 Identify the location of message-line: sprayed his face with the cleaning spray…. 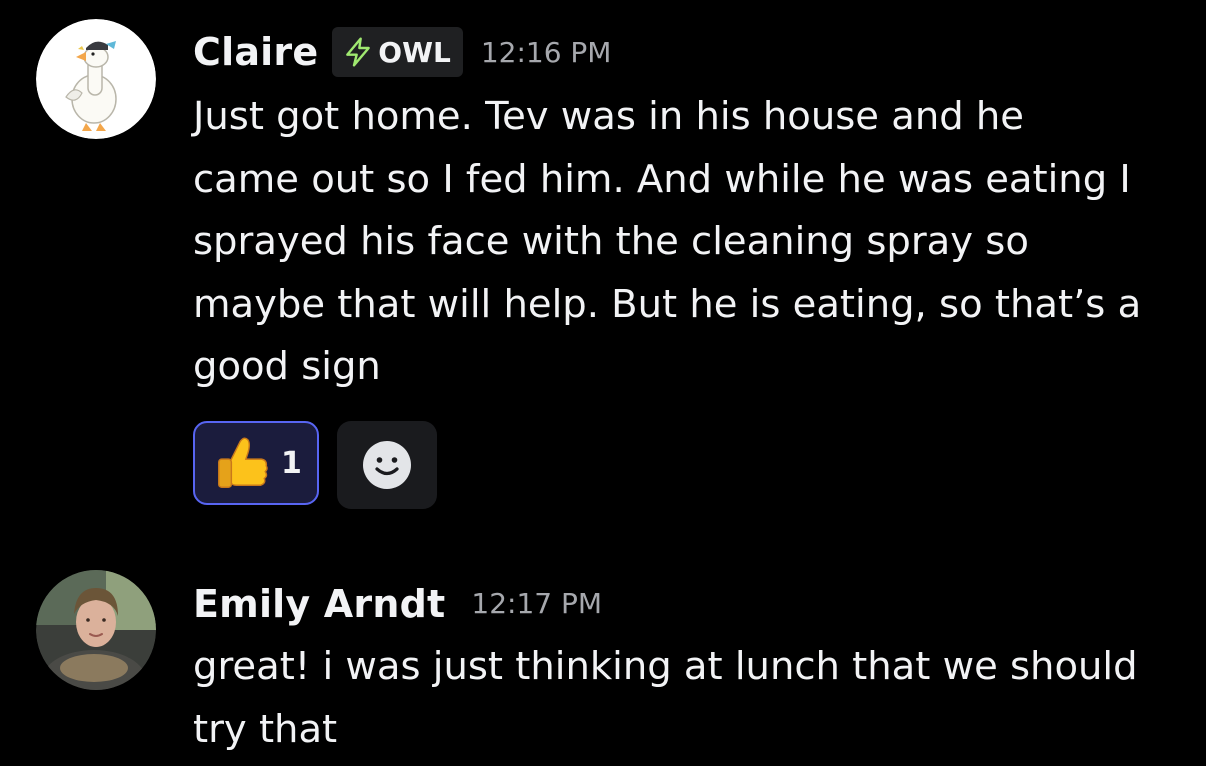
(611, 241).